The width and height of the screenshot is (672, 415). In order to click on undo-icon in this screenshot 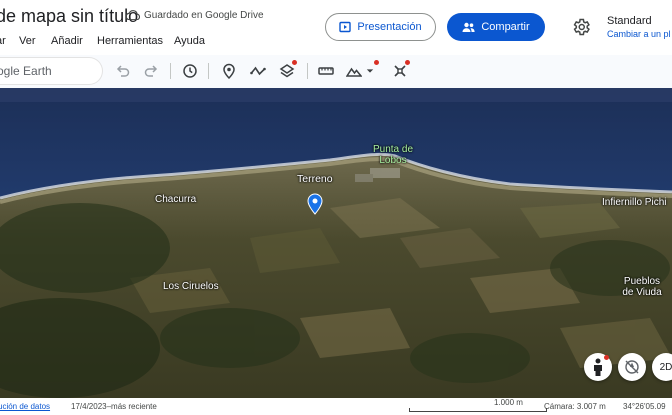, I will do `click(123, 71)`.